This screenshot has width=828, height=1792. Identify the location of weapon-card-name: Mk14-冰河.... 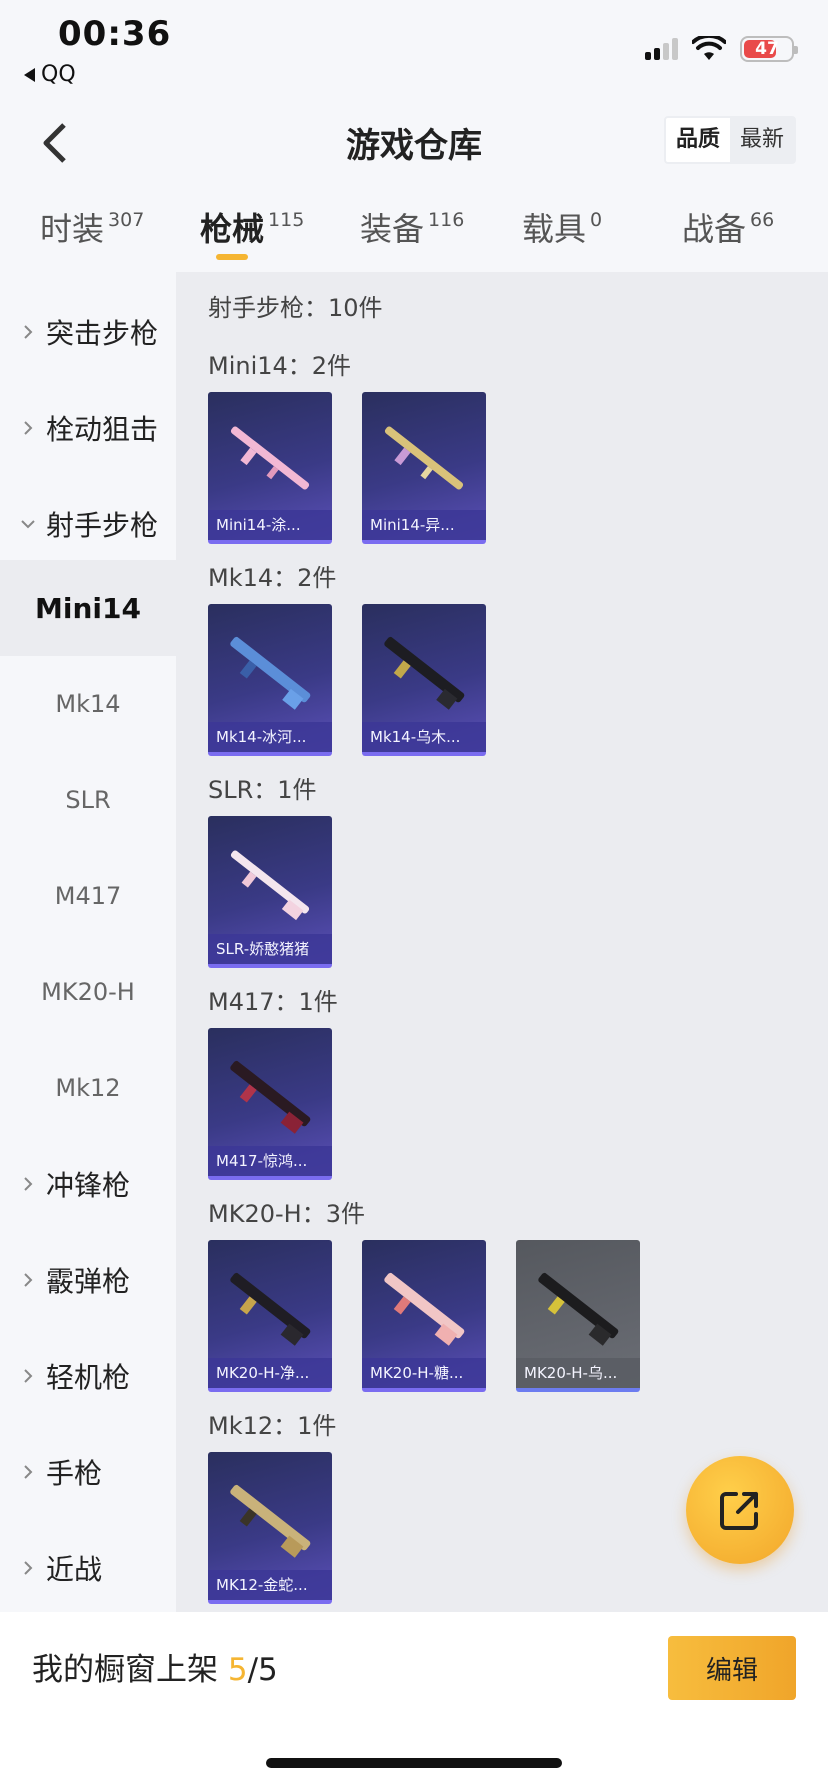
(270, 737).